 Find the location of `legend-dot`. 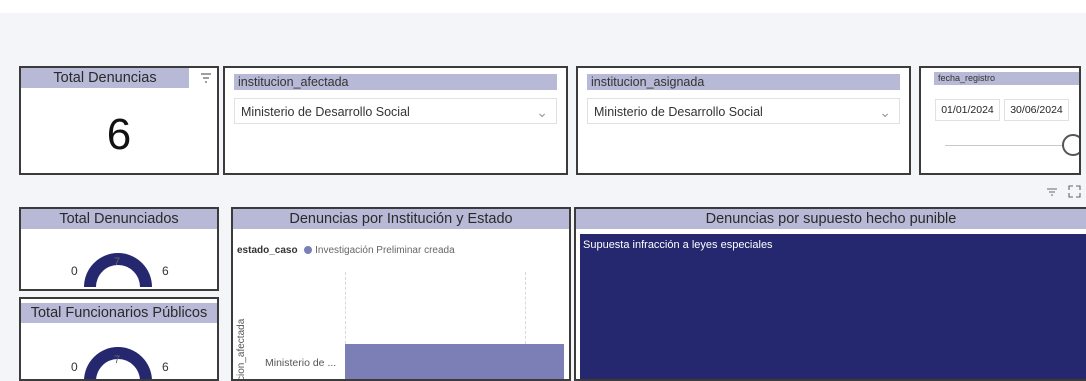

legend-dot is located at coordinates (308, 250).